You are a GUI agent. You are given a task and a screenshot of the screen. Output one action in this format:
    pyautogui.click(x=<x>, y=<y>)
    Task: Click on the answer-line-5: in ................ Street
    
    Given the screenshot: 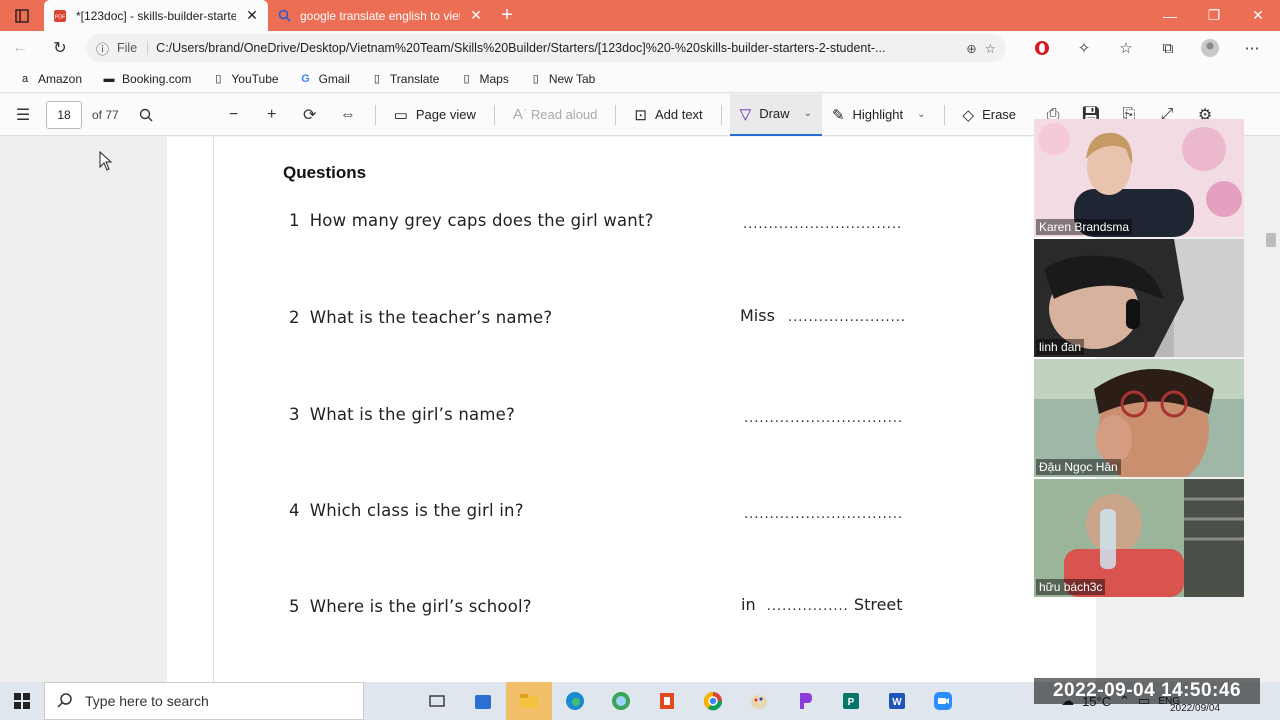 What is the action you would take?
    pyautogui.click(x=822, y=604)
    